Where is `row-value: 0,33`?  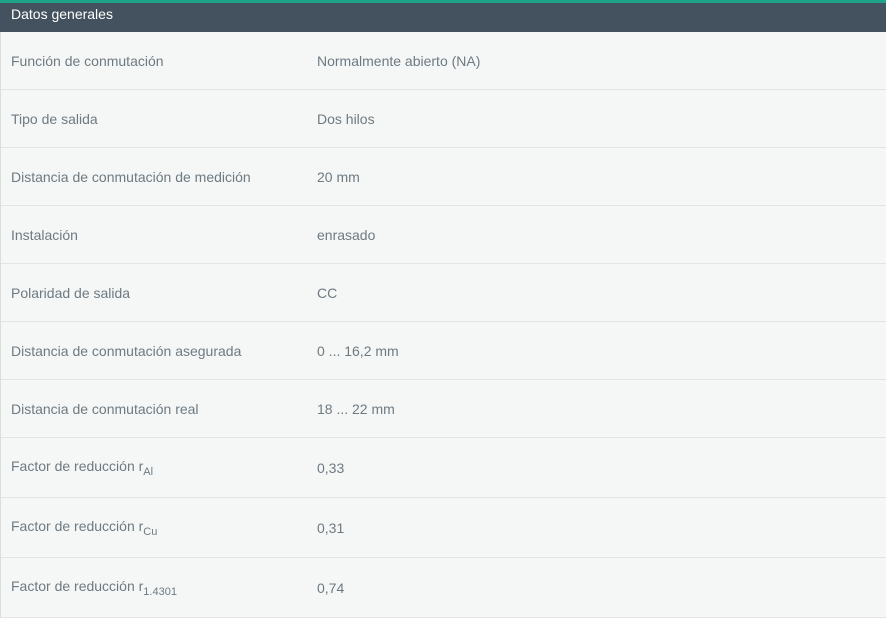 row-value: 0,33 is located at coordinates (331, 467).